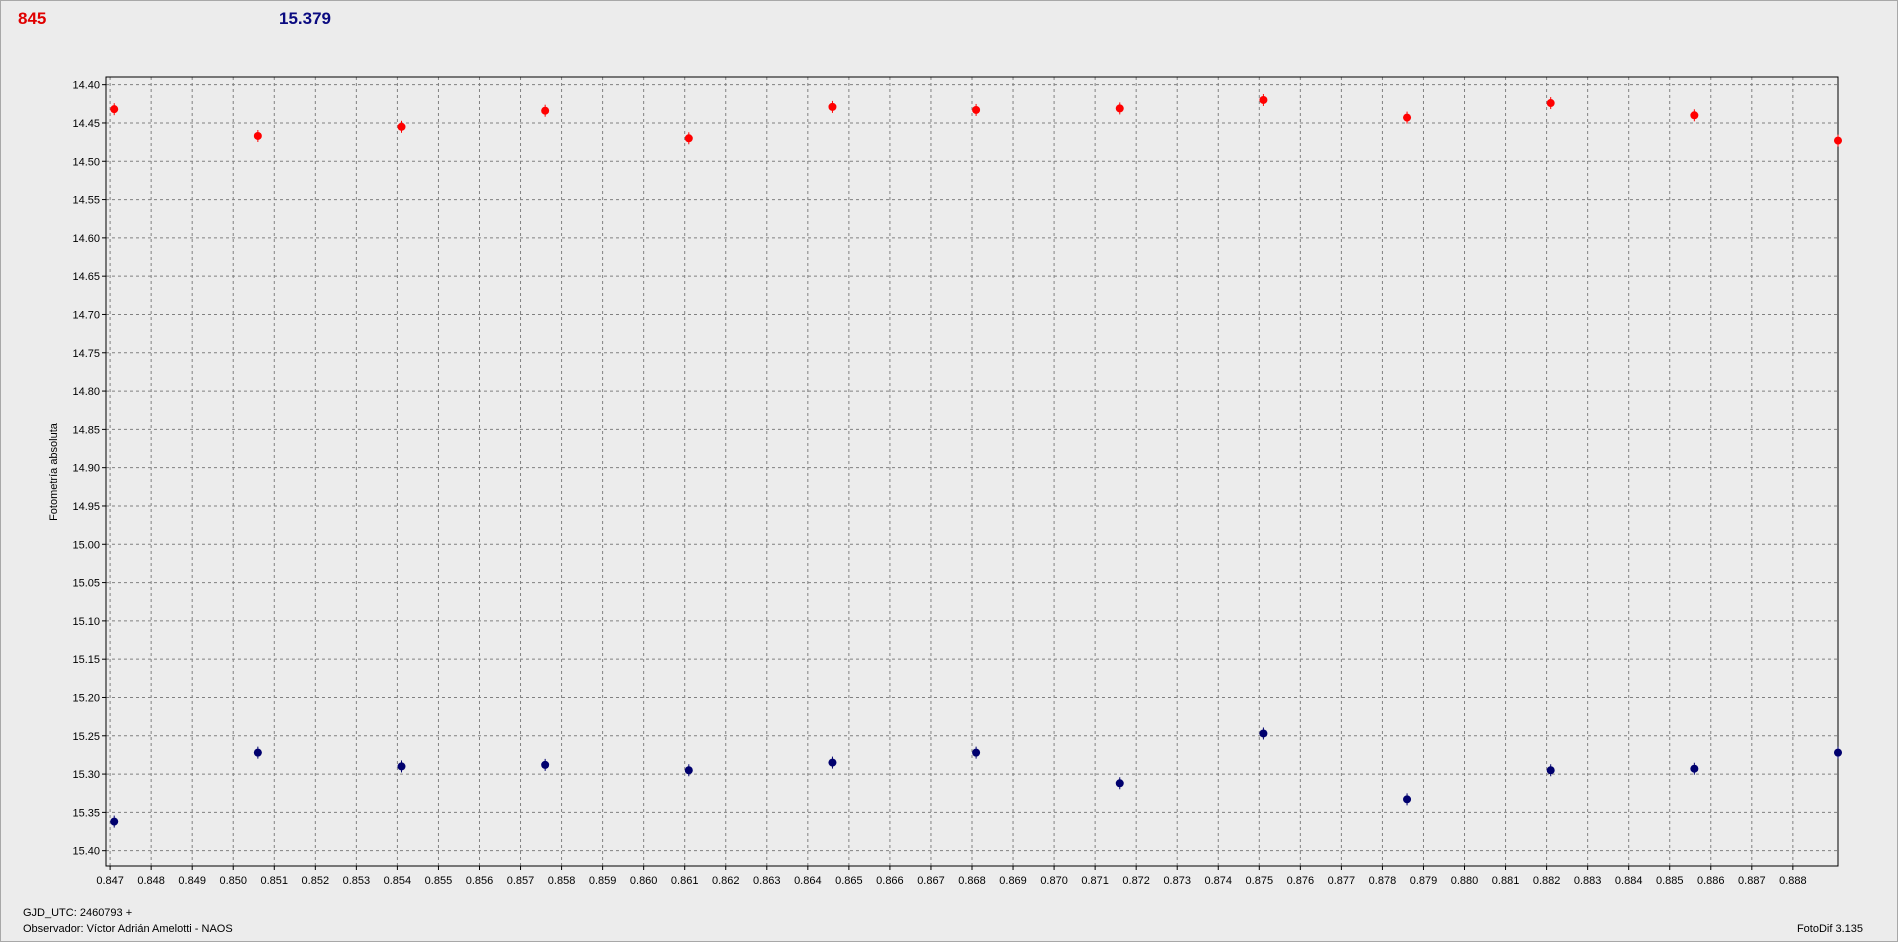 The height and width of the screenshot is (942, 1898). What do you see at coordinates (86, 162) in the screenshot?
I see `y-tick-label: 14.50` at bounding box center [86, 162].